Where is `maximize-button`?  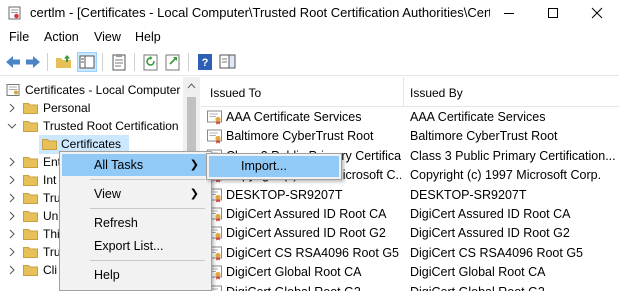 maximize-button is located at coordinates (553, 13).